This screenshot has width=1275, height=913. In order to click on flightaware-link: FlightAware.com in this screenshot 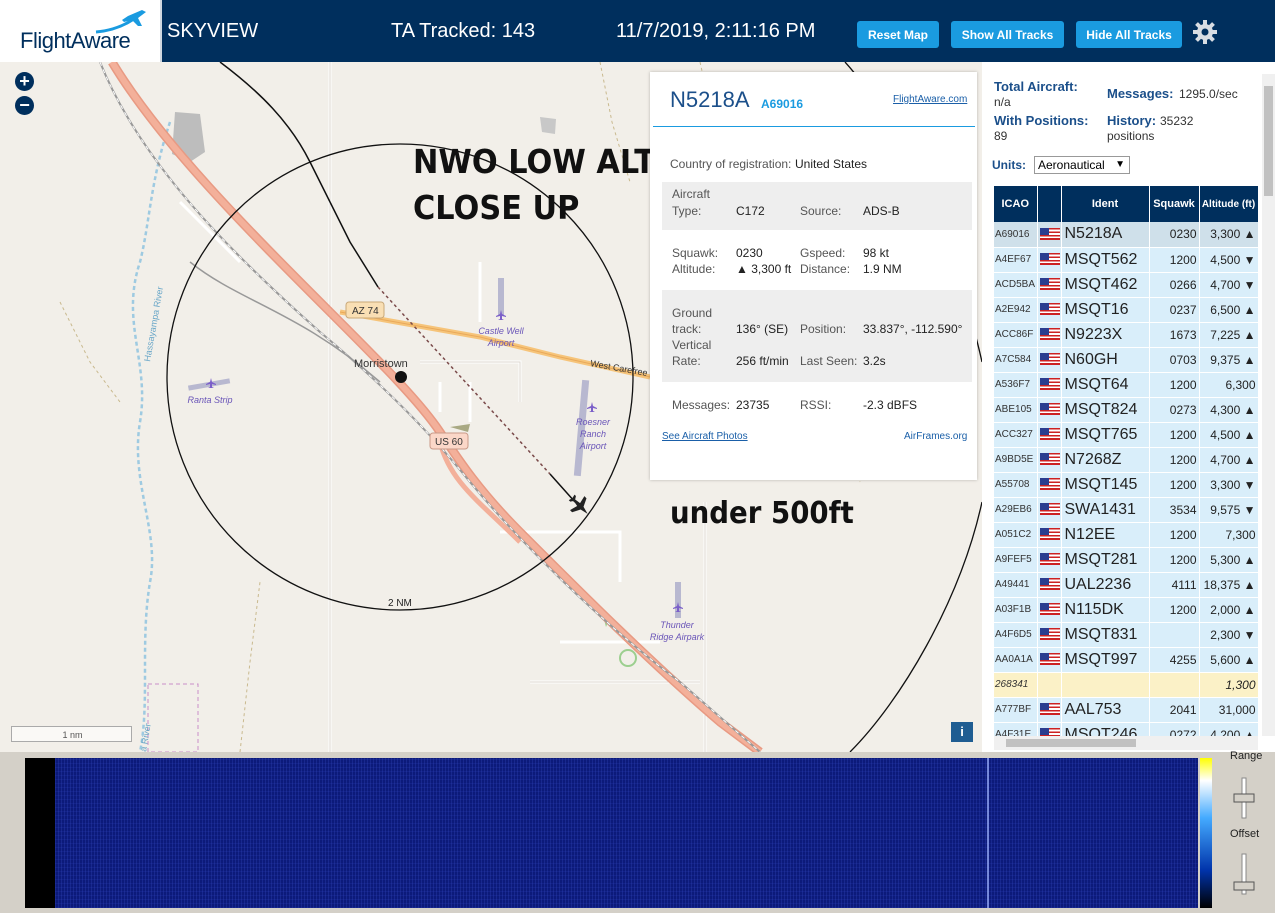, I will do `click(930, 99)`.